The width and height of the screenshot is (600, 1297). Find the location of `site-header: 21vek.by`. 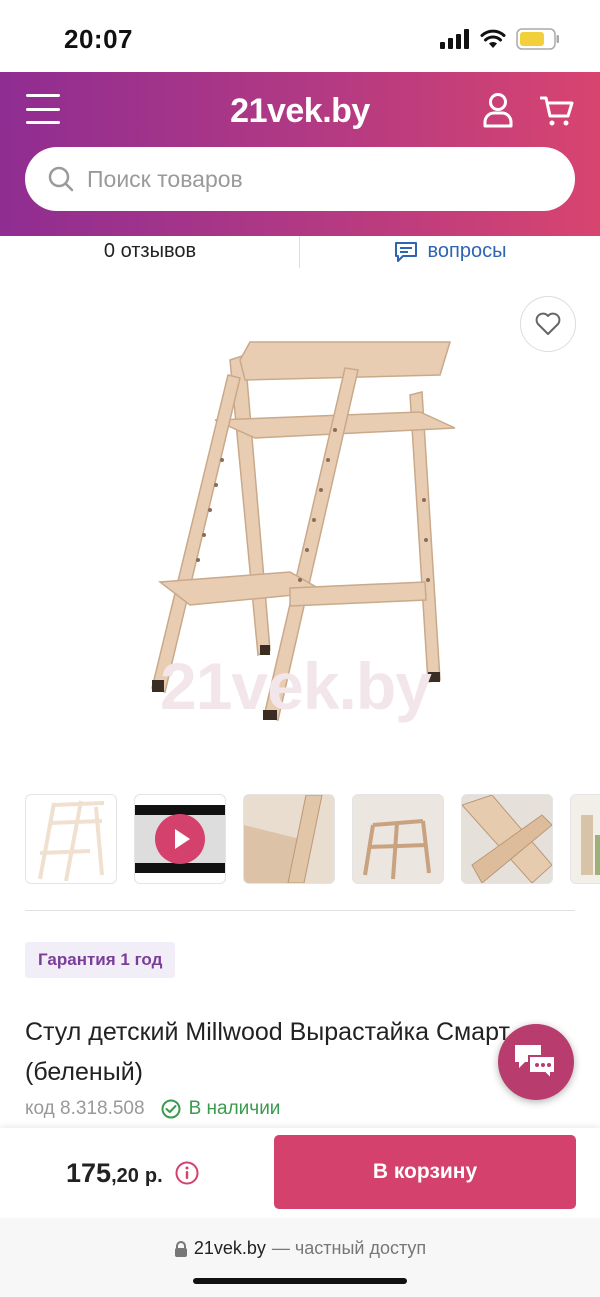

site-header: 21vek.by is located at coordinates (300, 154).